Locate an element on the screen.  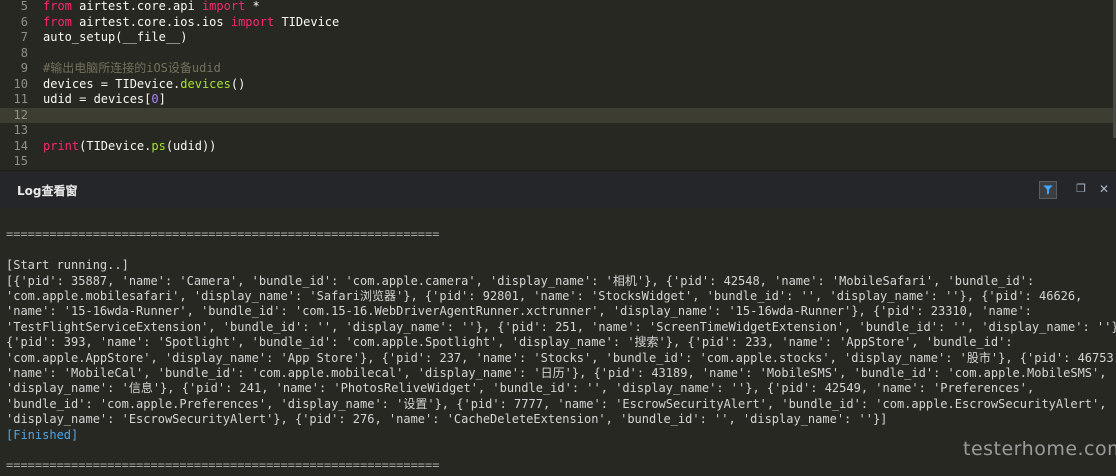
code-token: devices = TIDevice. is located at coordinates (112, 83).